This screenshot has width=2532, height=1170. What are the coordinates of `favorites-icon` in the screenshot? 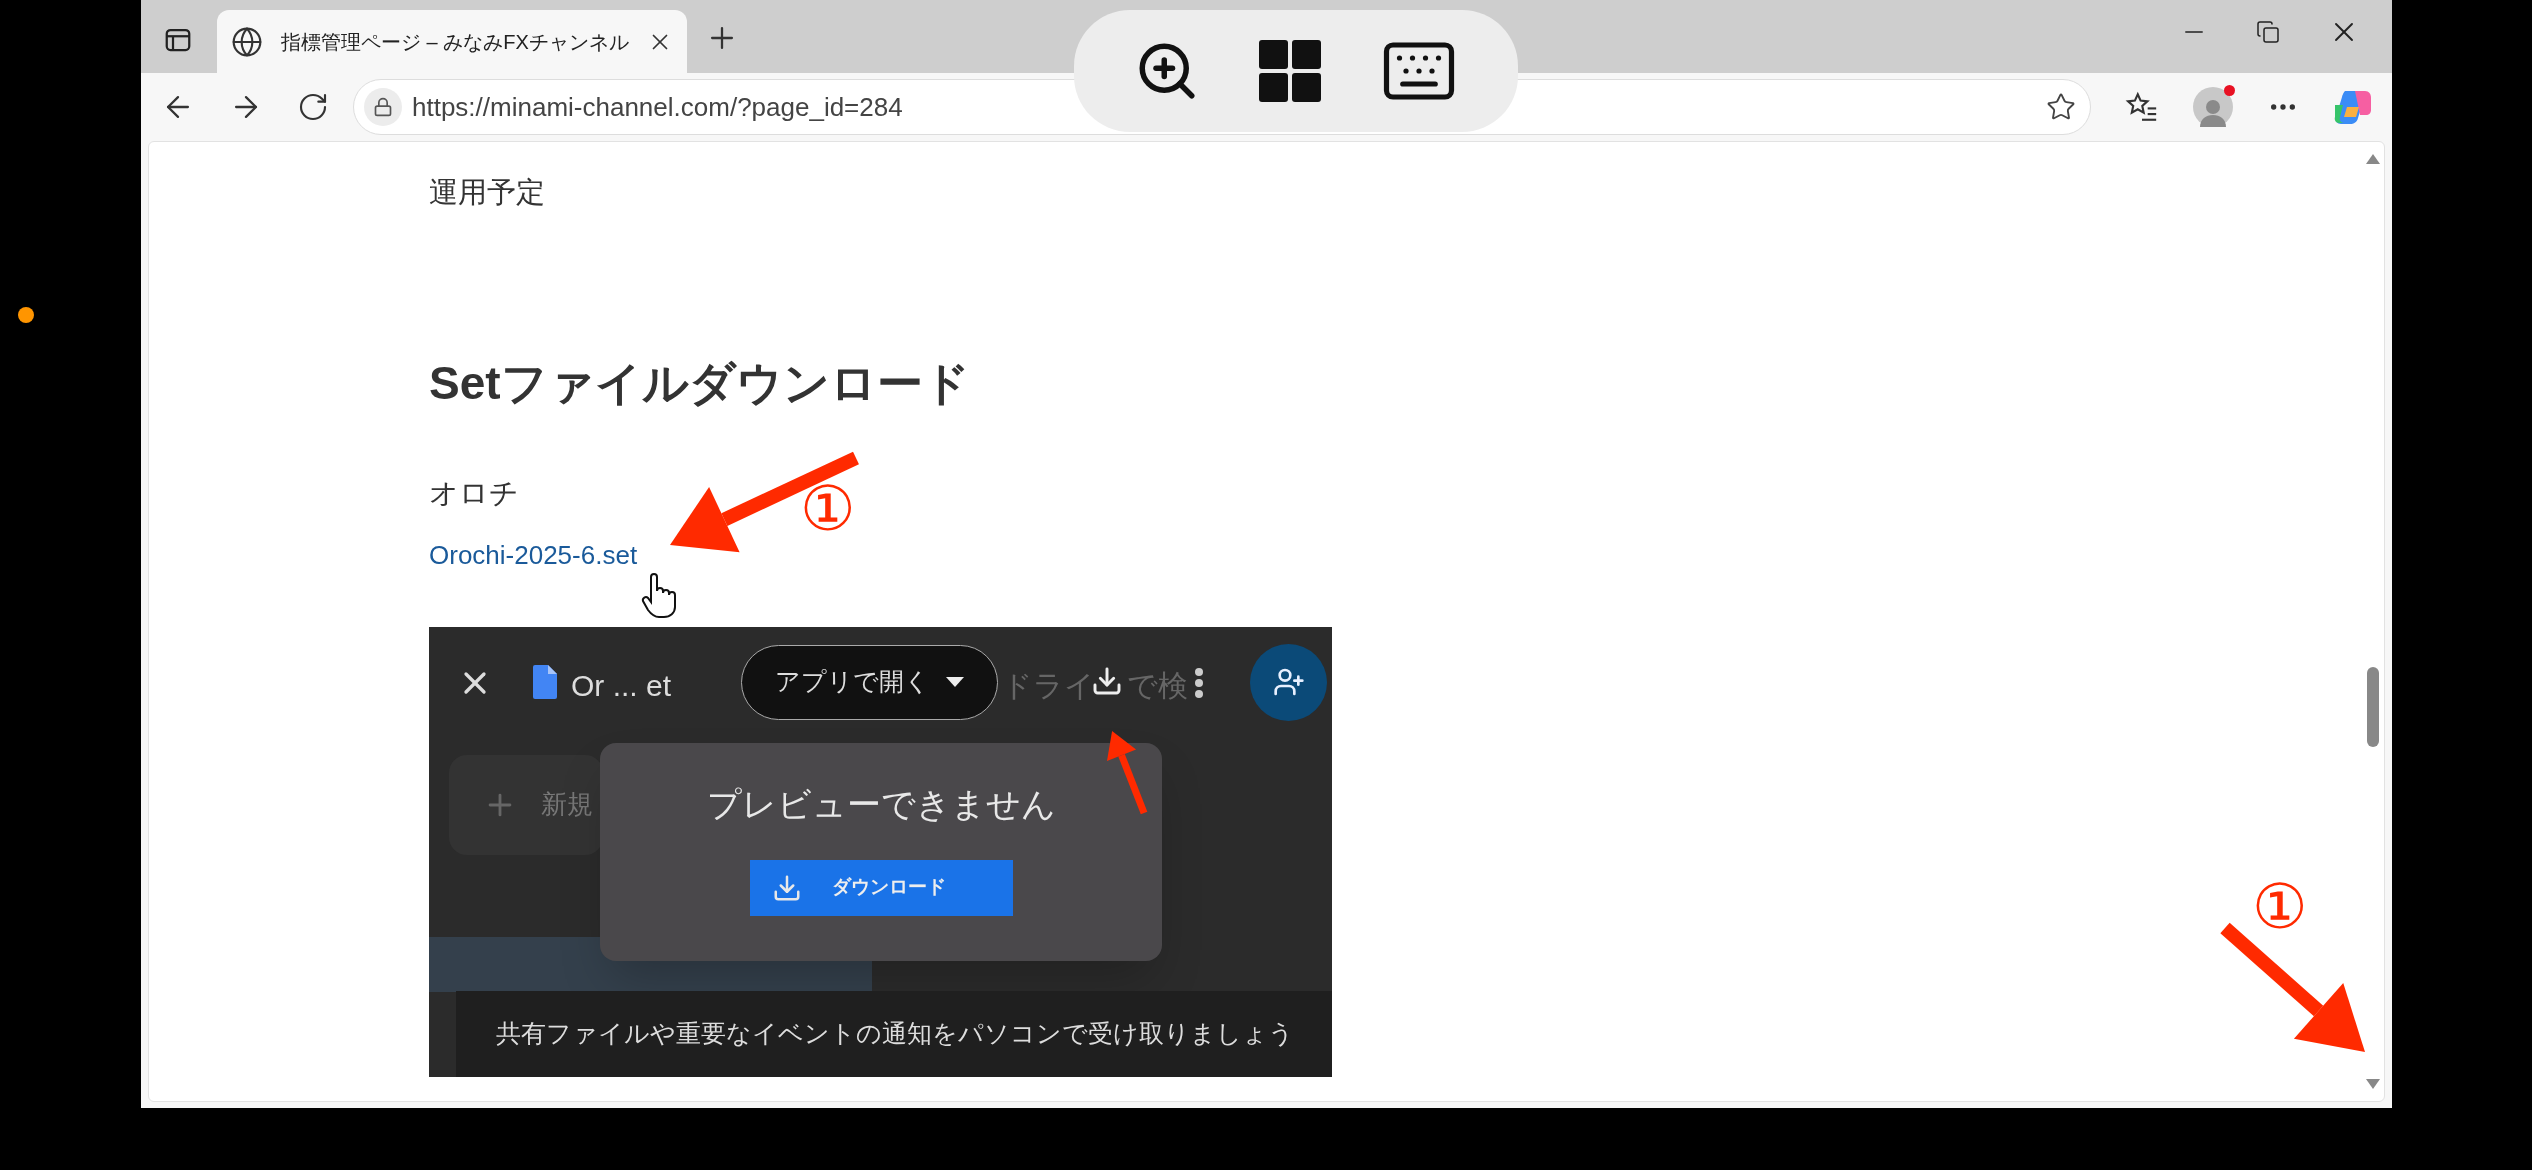 It's located at (2142, 107).